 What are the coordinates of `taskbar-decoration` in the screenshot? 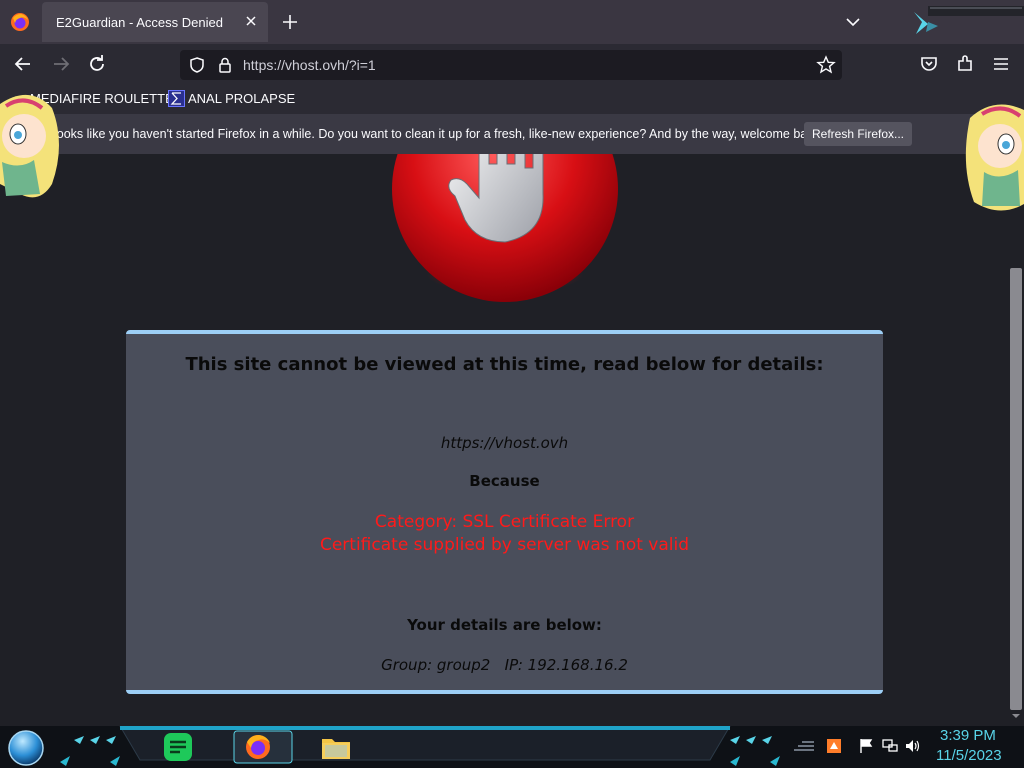 It's located at (420, 746).